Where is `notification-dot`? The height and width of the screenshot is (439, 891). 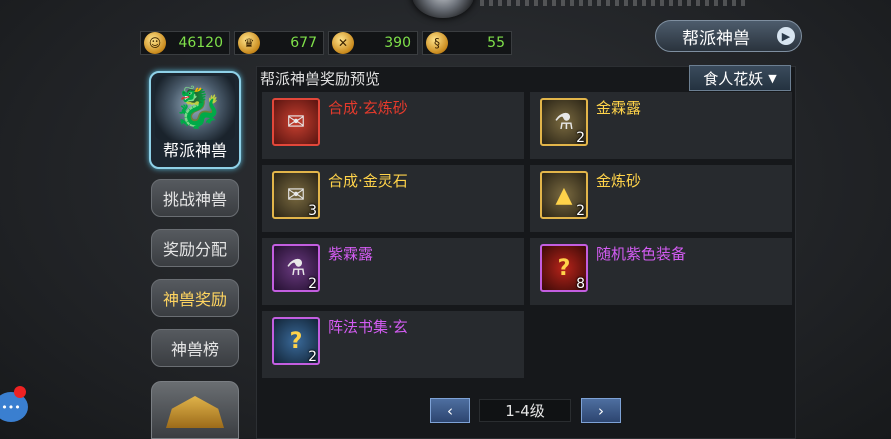
notification-dot is located at coordinates (20, 392).